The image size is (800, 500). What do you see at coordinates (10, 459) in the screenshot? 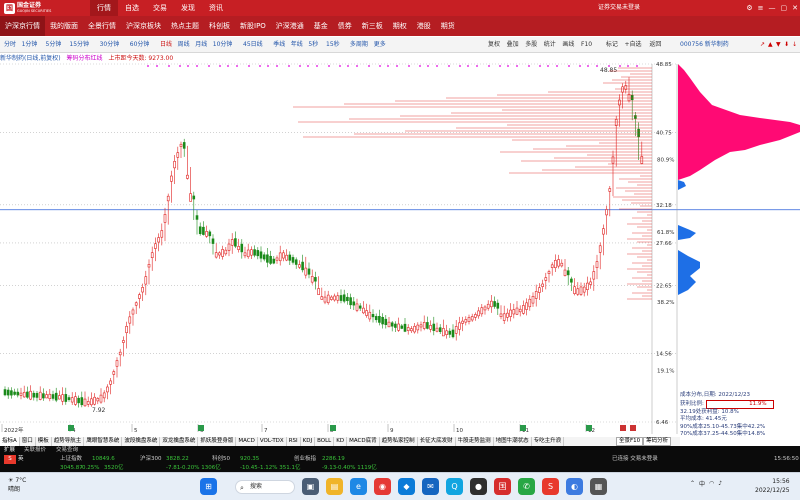
I see `sogou-ime-icon: S` at bounding box center [10, 459].